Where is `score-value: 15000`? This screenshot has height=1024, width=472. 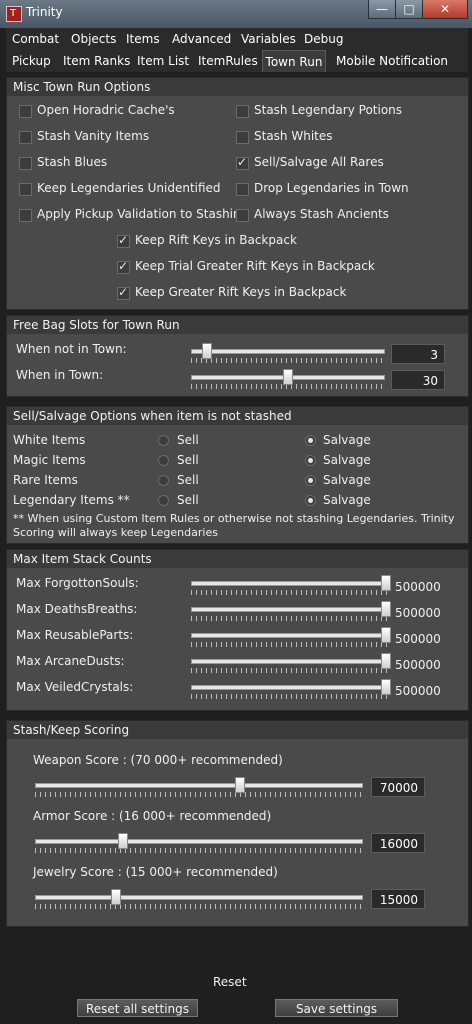
score-value: 15000 is located at coordinates (398, 899).